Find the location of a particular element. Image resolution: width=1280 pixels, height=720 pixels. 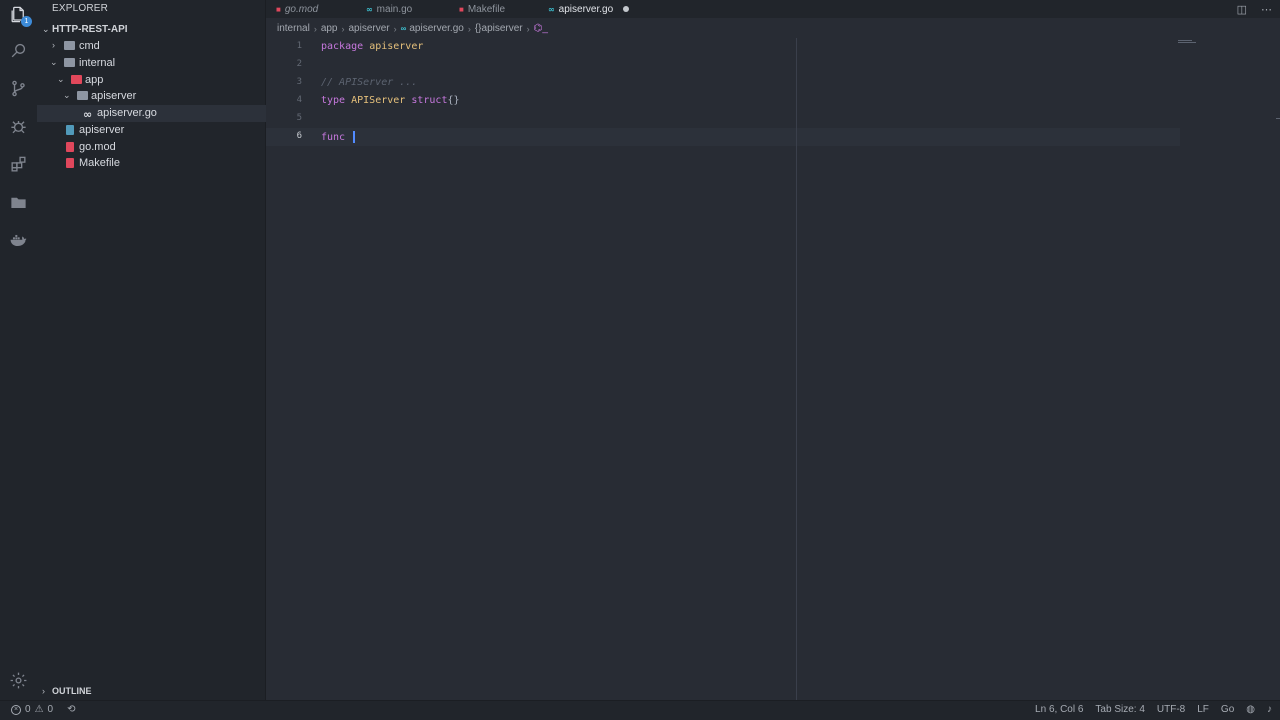

makefile-icon is located at coordinates (70, 163).